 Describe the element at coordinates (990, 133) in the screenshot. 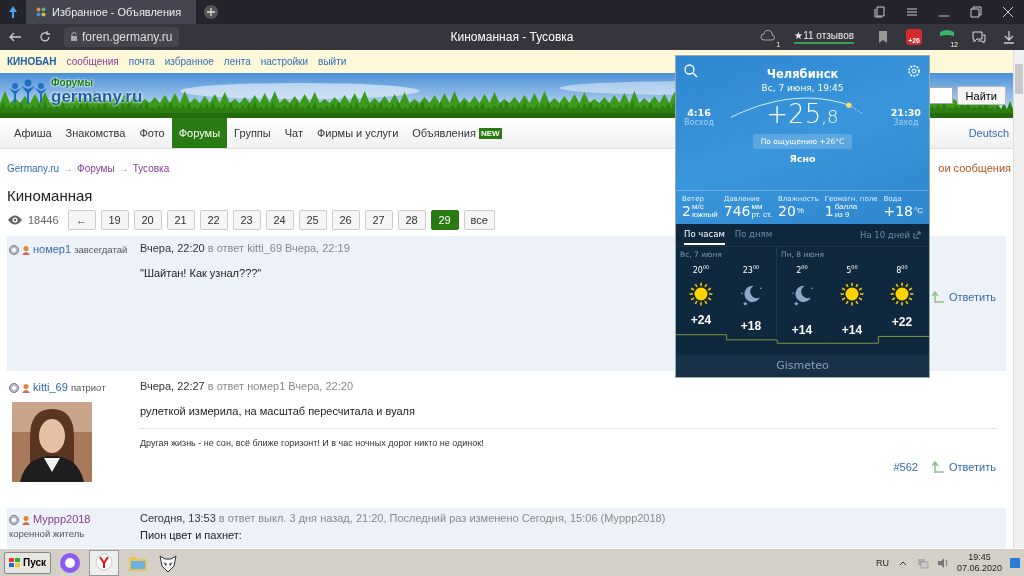

I see `language-link: Deutsch` at that location.